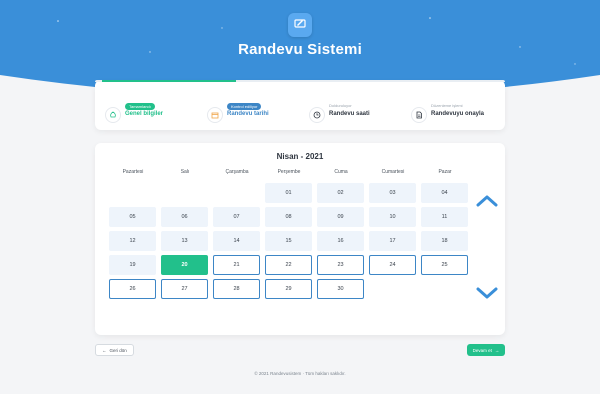 The image size is (600, 394). Describe the element at coordinates (132, 289) in the screenshot. I see `calendar-day: 26` at that location.